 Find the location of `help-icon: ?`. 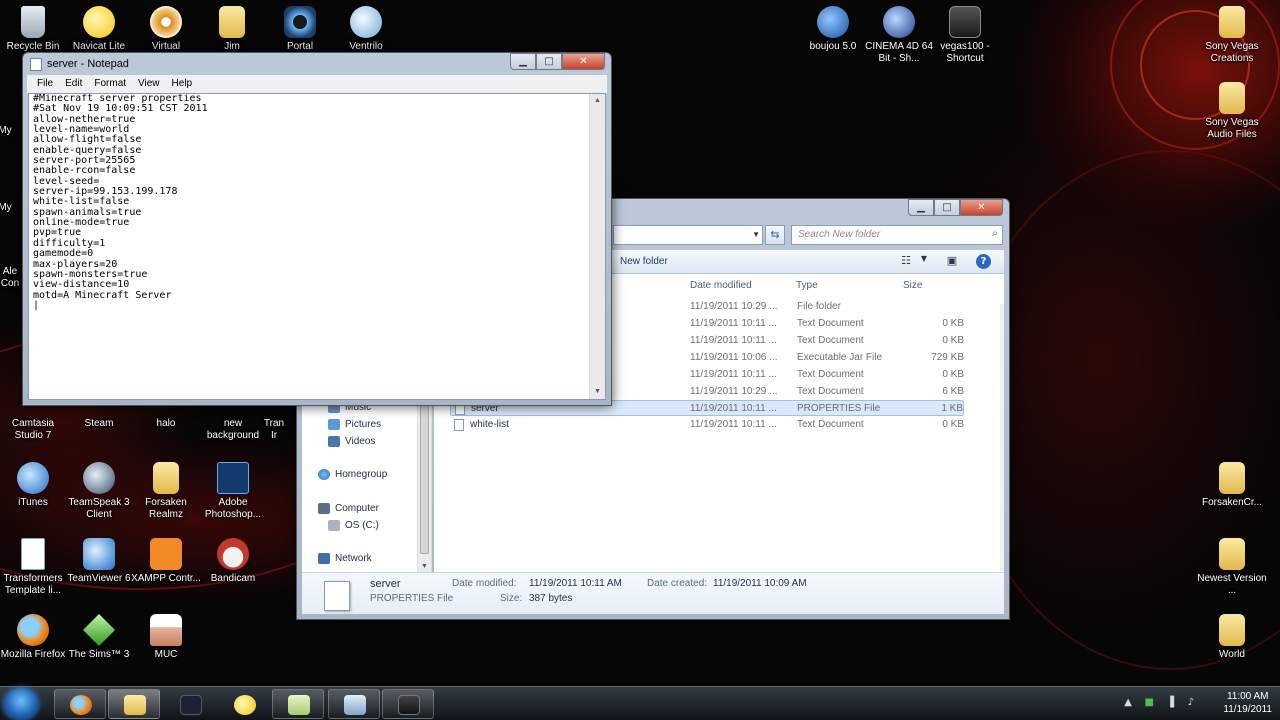

help-icon: ? is located at coordinates (983, 261).